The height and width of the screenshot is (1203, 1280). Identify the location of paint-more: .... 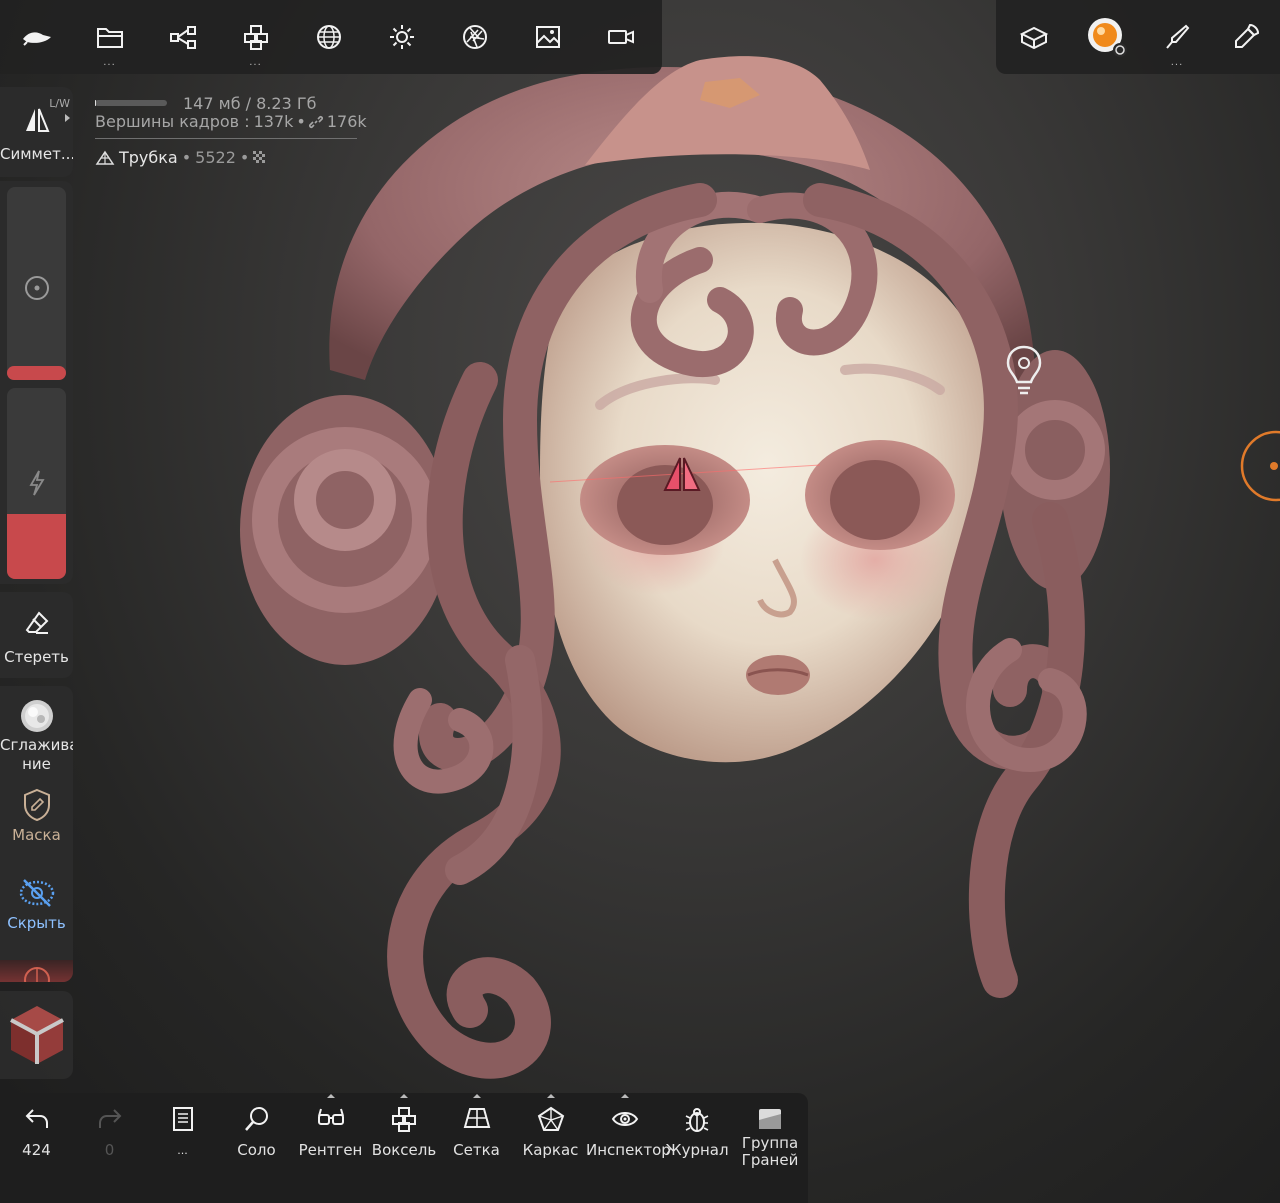
(1177, 62).